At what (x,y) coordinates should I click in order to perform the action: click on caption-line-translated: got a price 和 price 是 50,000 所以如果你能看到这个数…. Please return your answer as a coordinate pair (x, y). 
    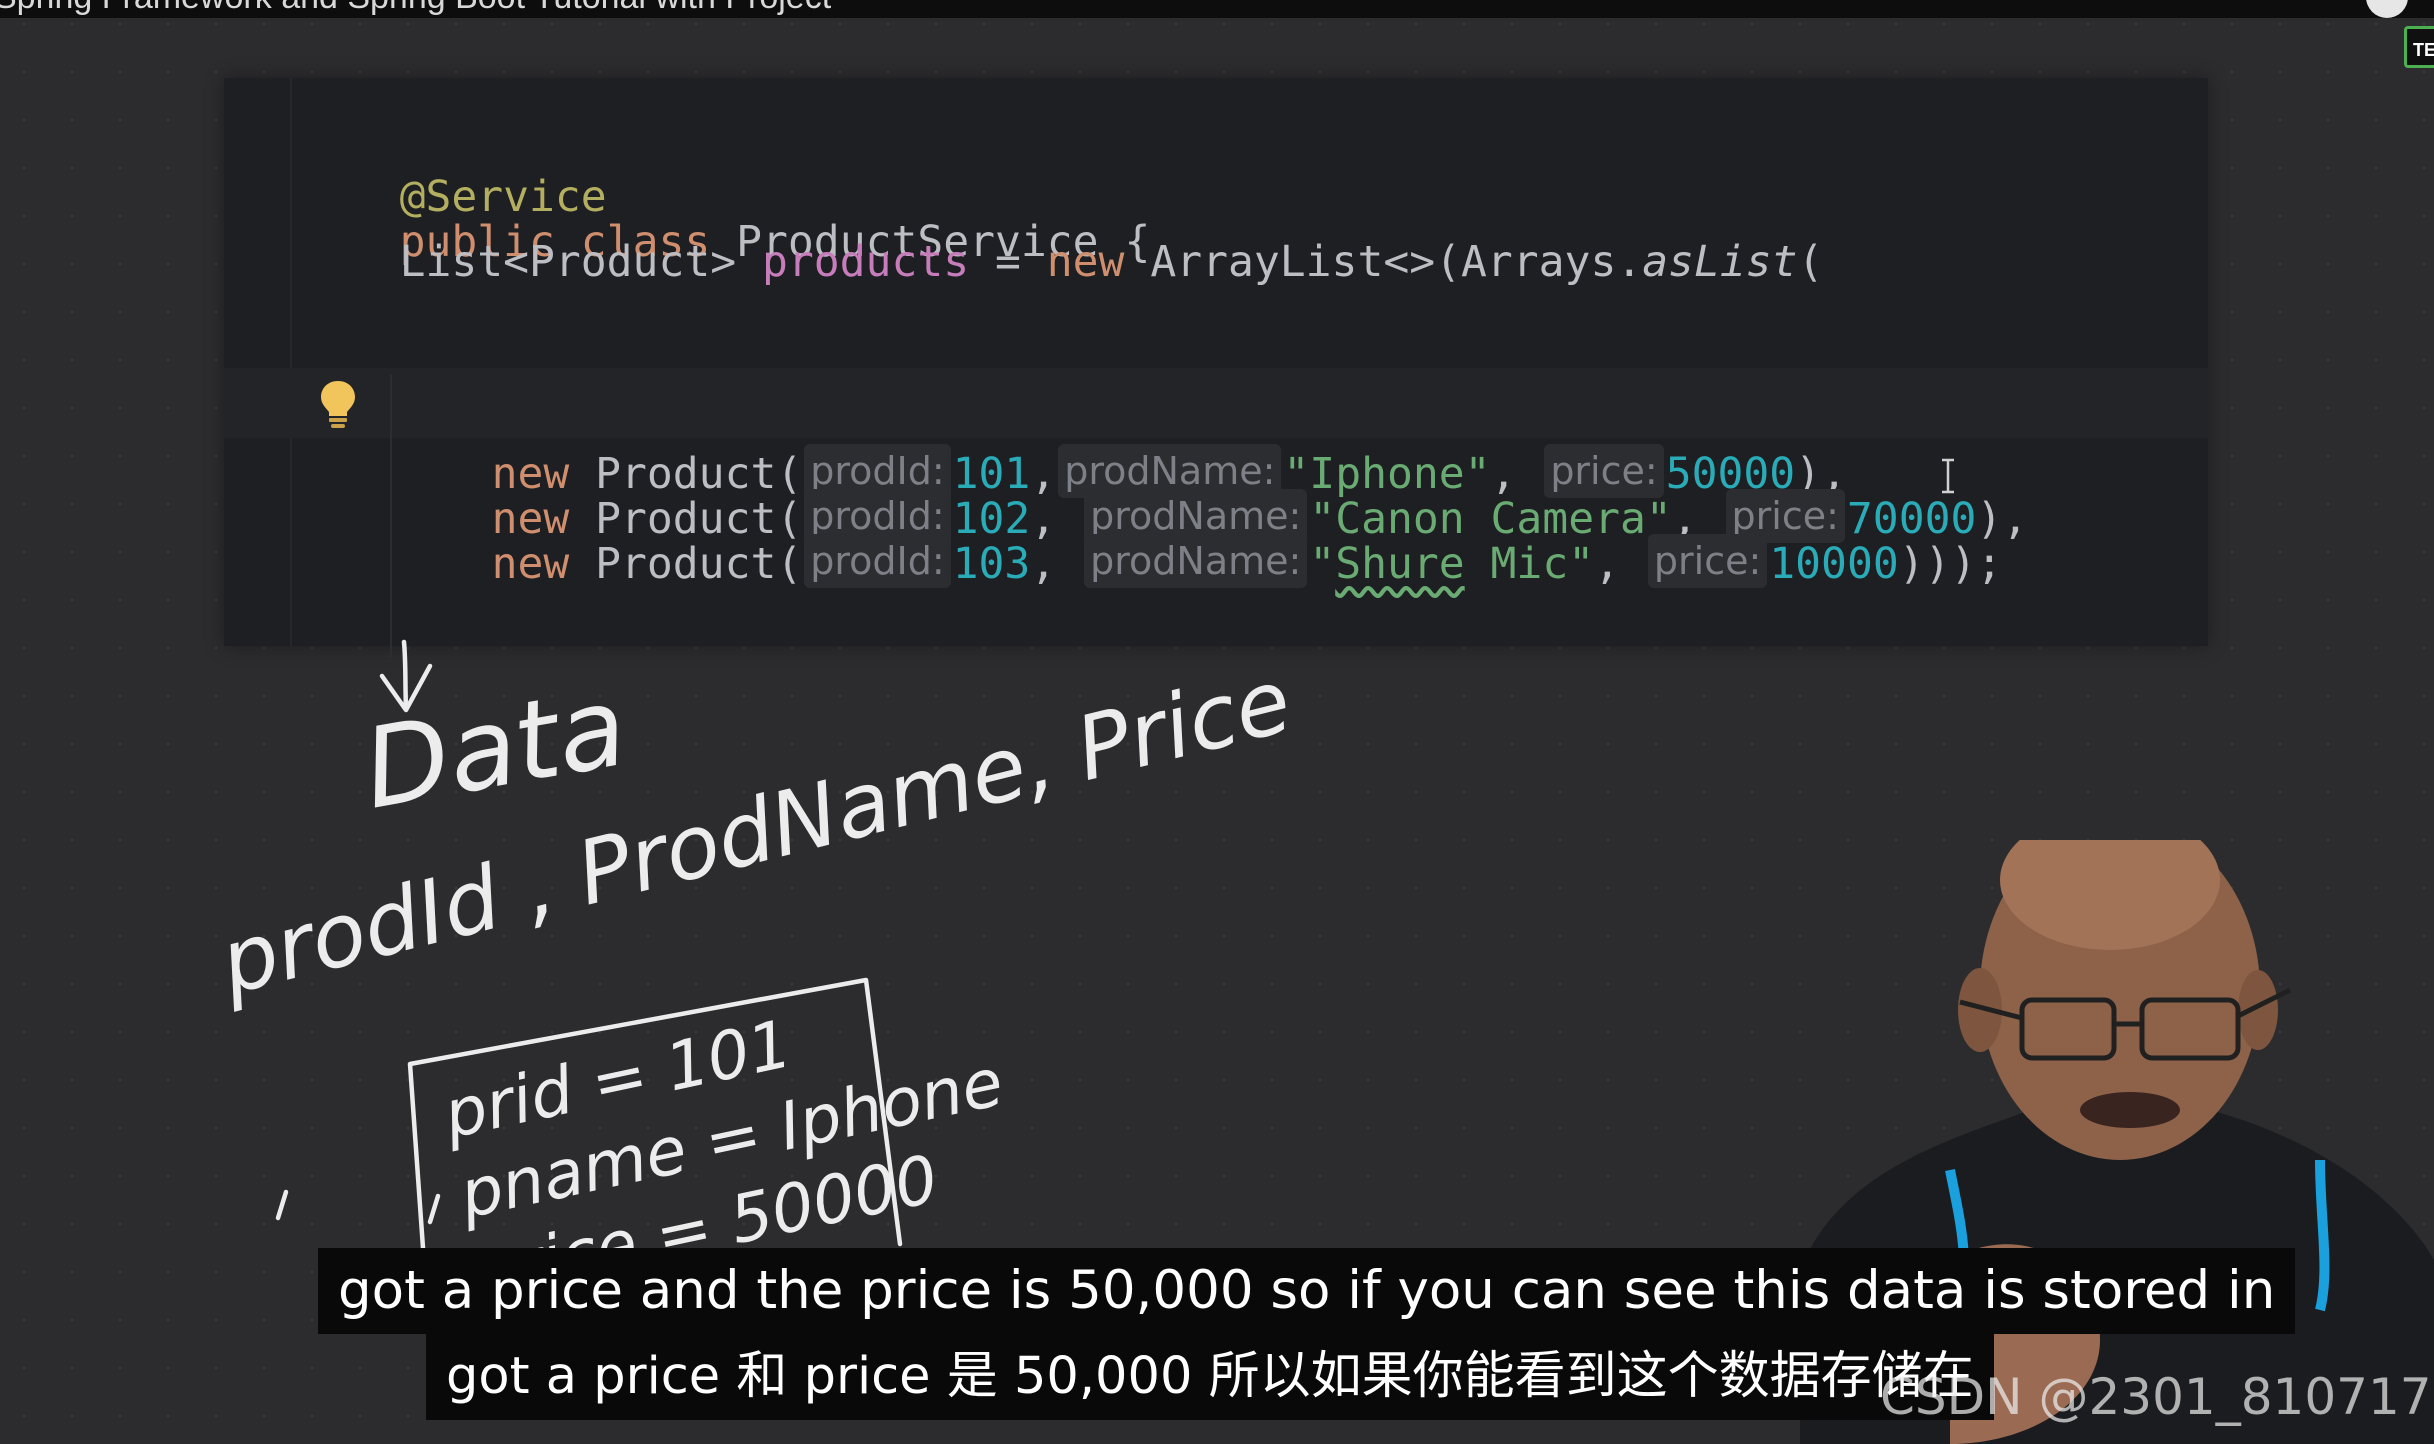
    Looking at the image, I should click on (1210, 1377).